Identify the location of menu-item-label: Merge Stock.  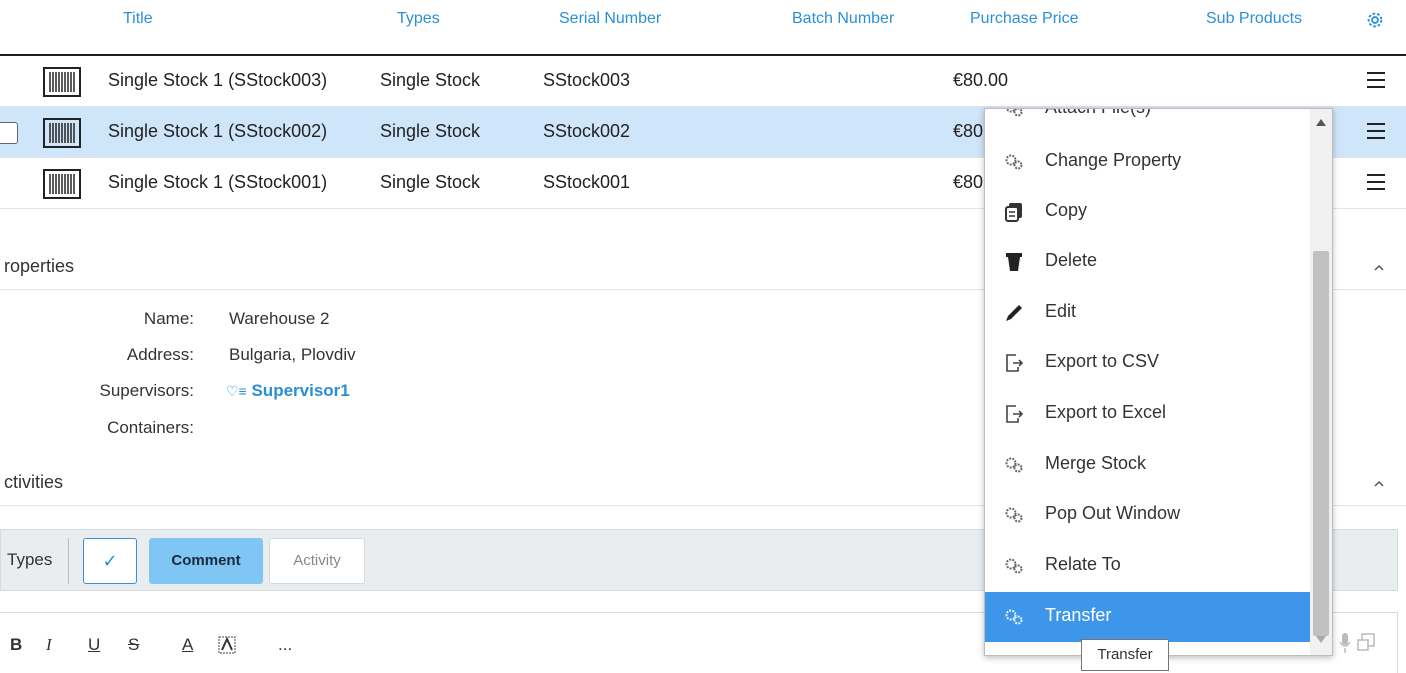
(1096, 463).